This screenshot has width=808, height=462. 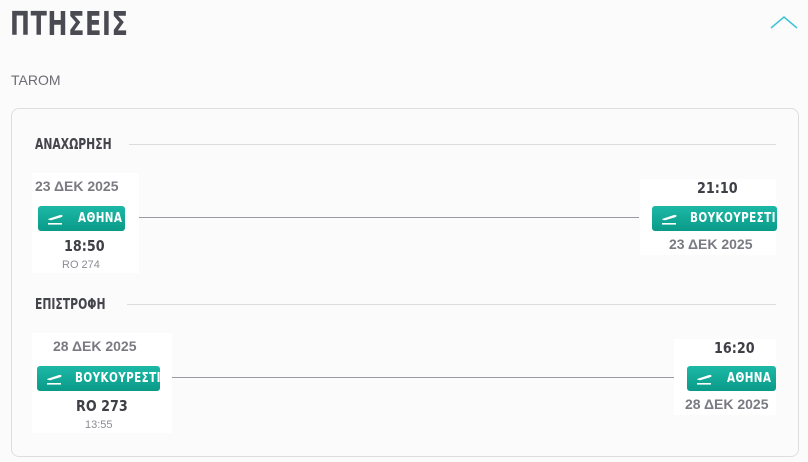 I want to click on page-title: ΠΤΗΣΕΙΣ, so click(x=69, y=23).